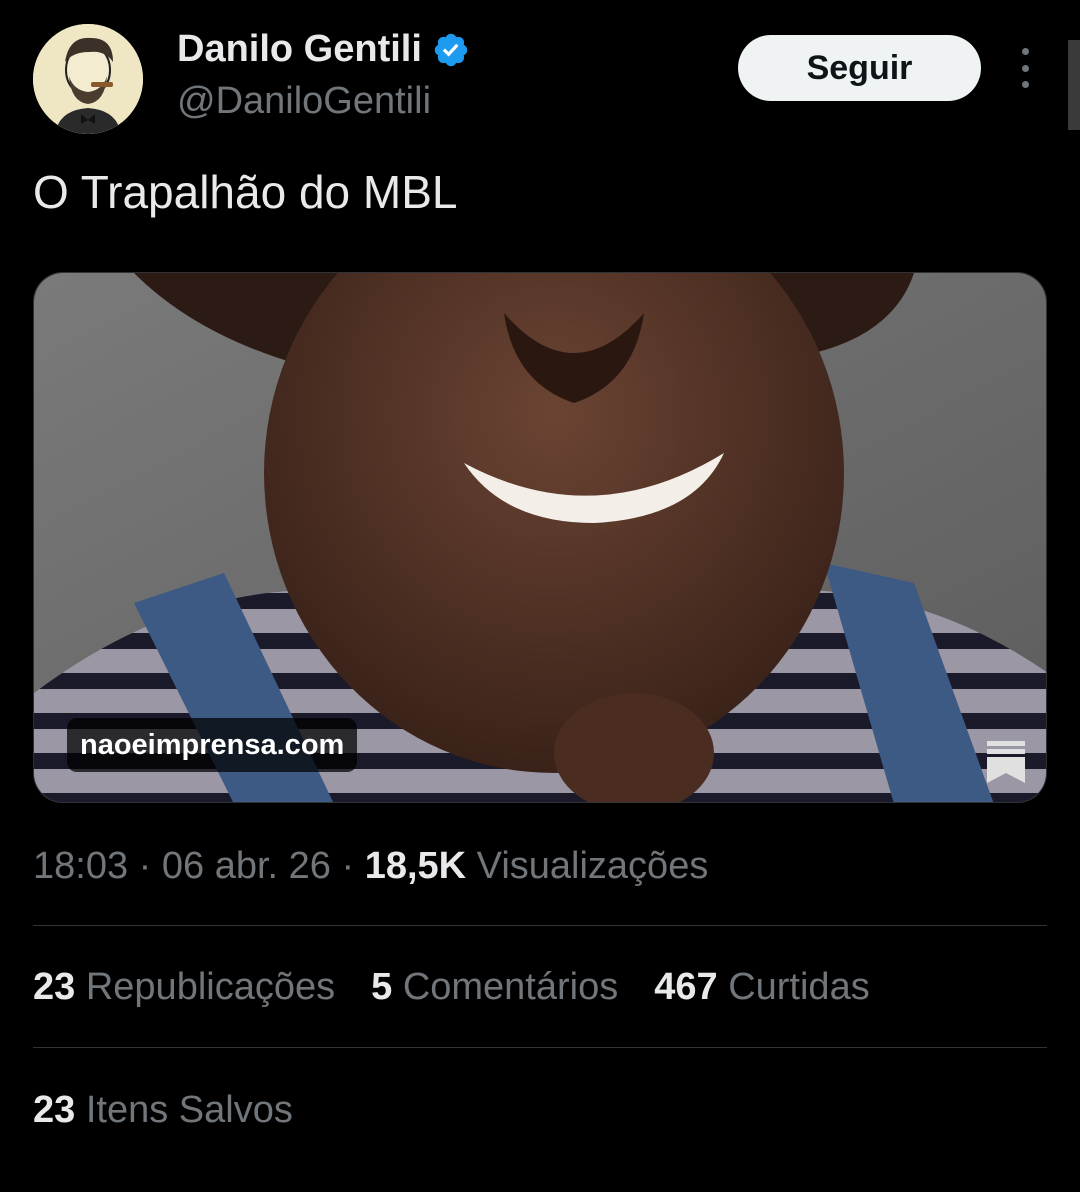  I want to click on link-domain-badge: naoeimprensa.com, so click(212, 745).